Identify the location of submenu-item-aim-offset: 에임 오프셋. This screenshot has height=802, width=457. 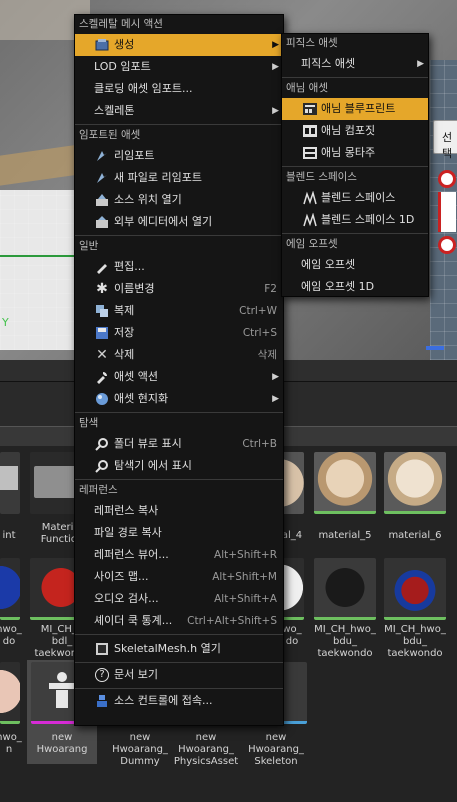
(355, 265).